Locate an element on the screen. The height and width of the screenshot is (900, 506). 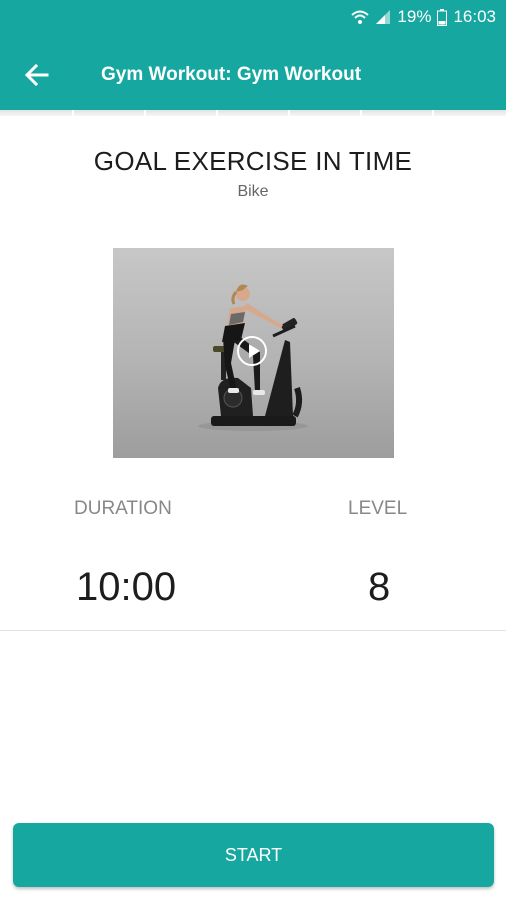
page-title: Gym Workout is located at coordinates (231, 74).